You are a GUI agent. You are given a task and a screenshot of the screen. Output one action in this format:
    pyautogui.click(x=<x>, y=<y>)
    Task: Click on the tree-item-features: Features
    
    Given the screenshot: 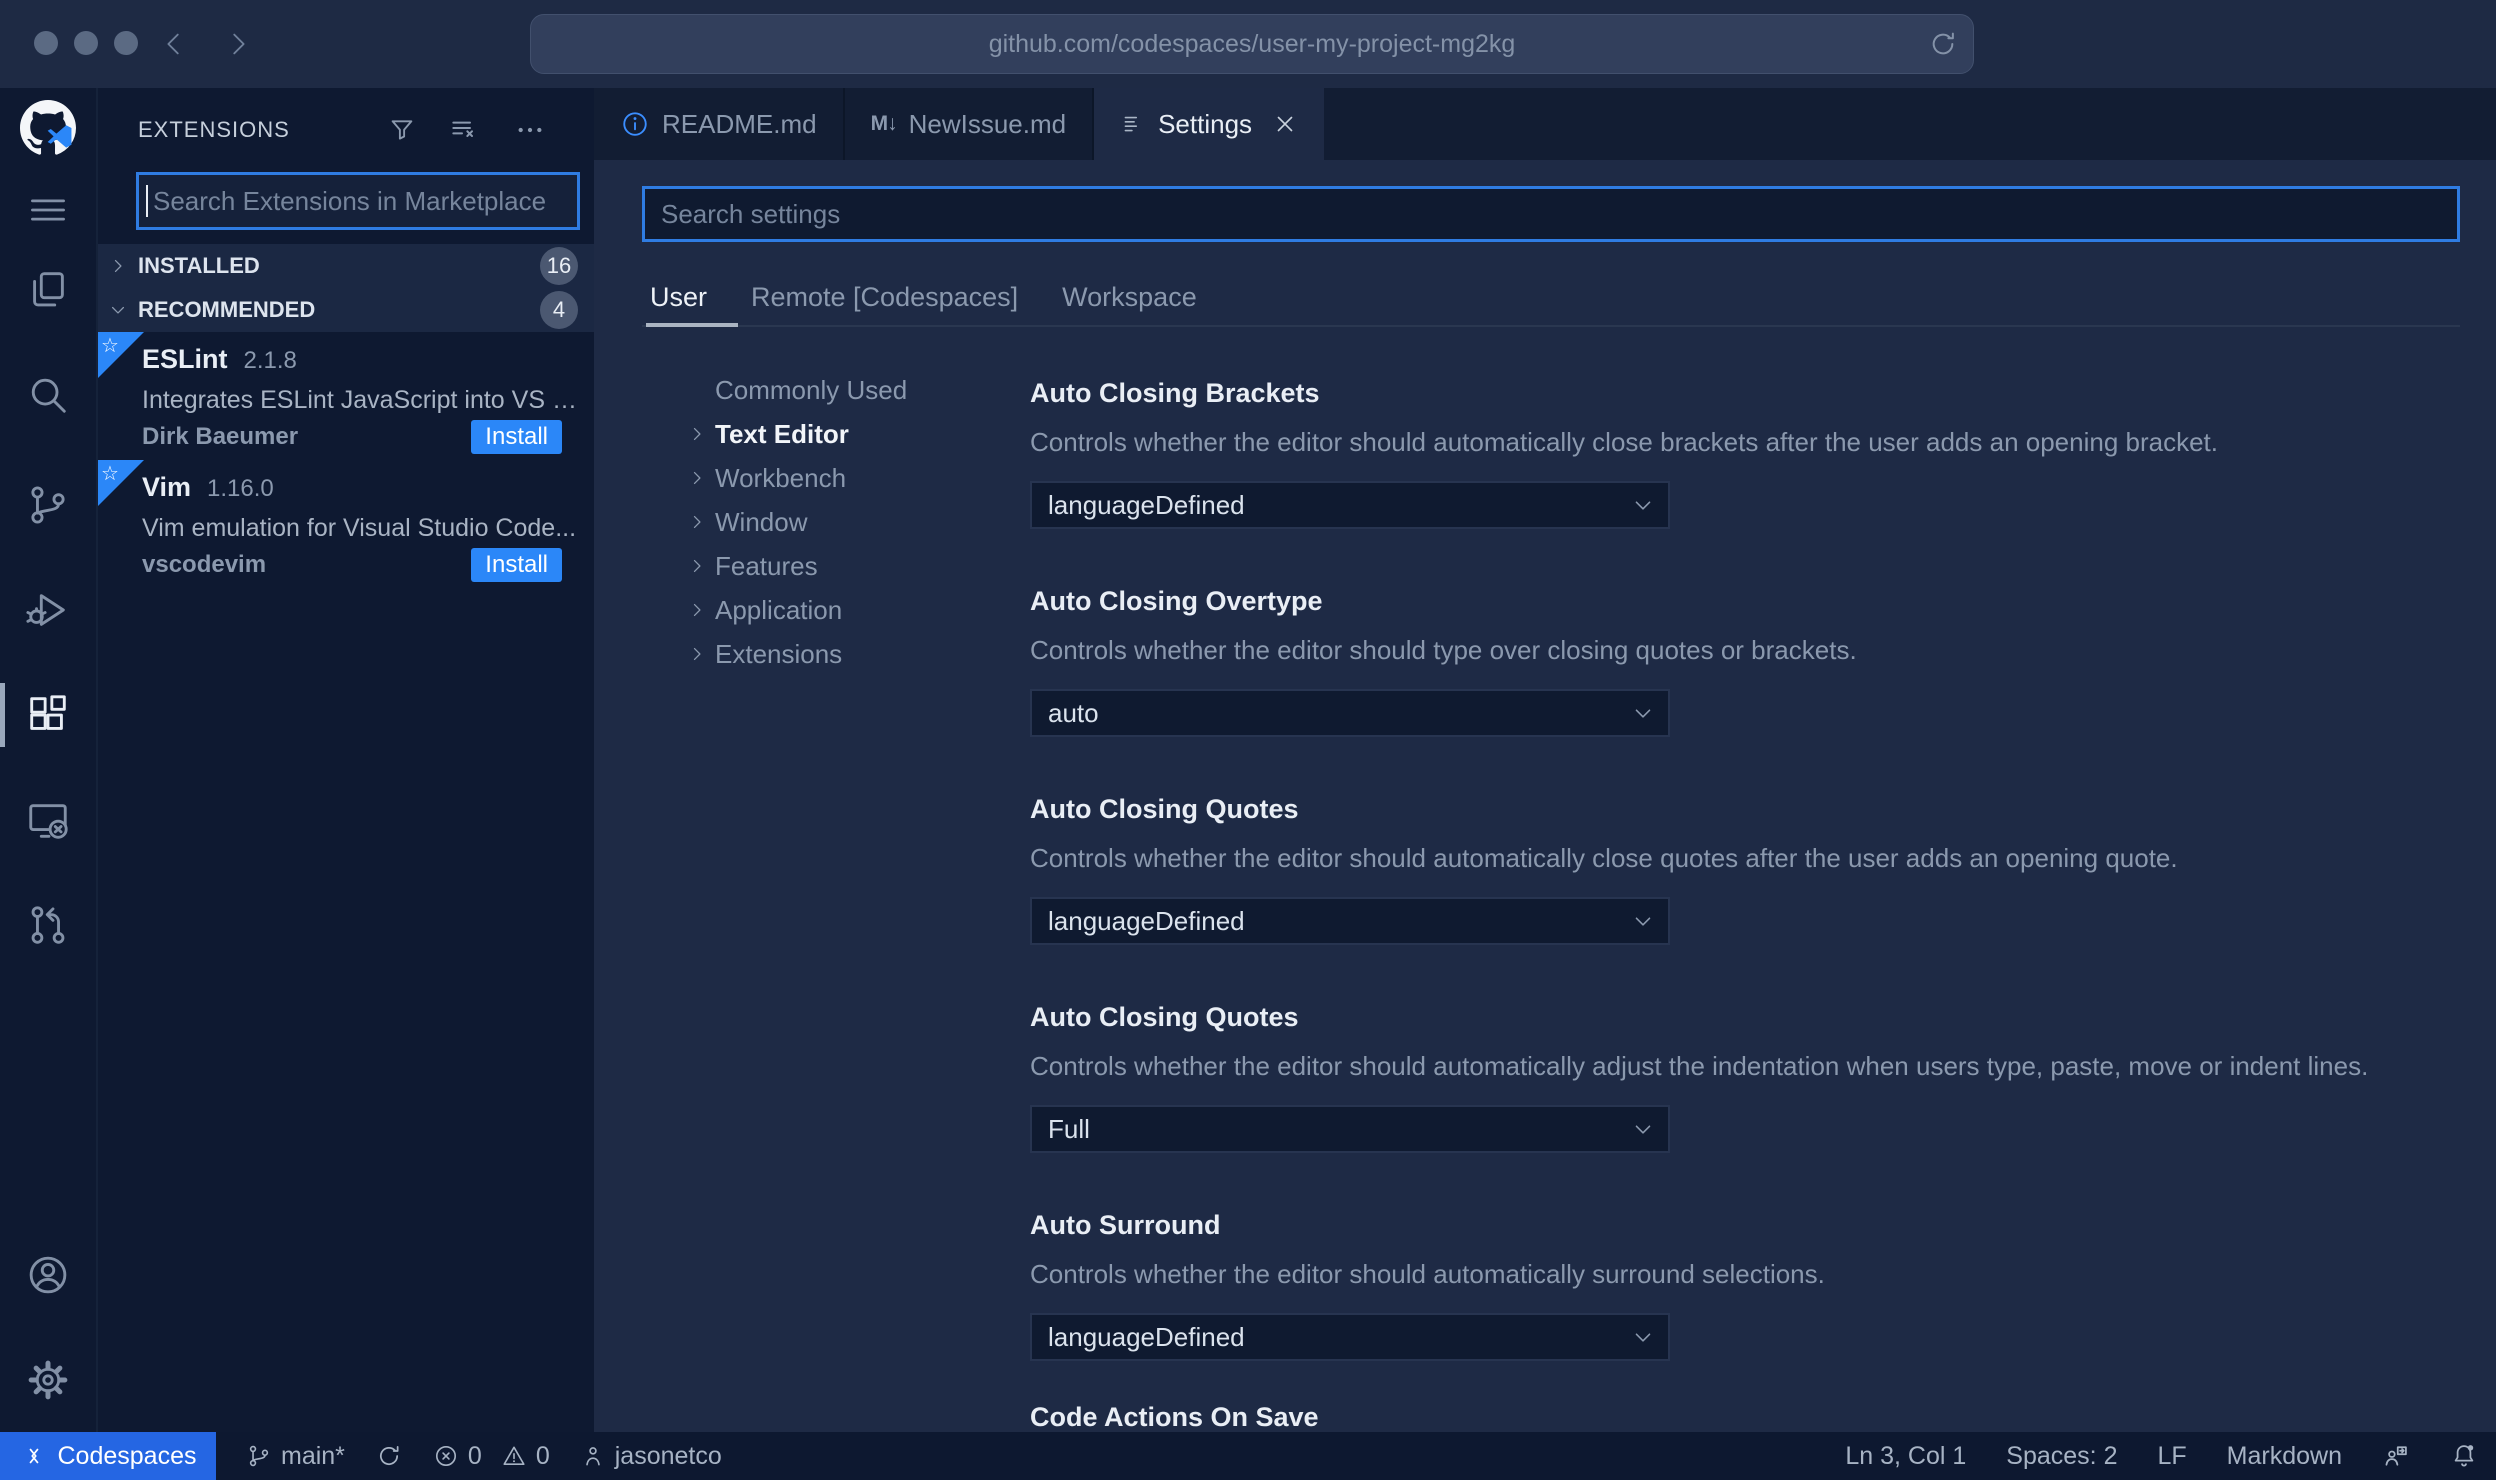 What is the action you would take?
    pyautogui.click(x=794, y=566)
    